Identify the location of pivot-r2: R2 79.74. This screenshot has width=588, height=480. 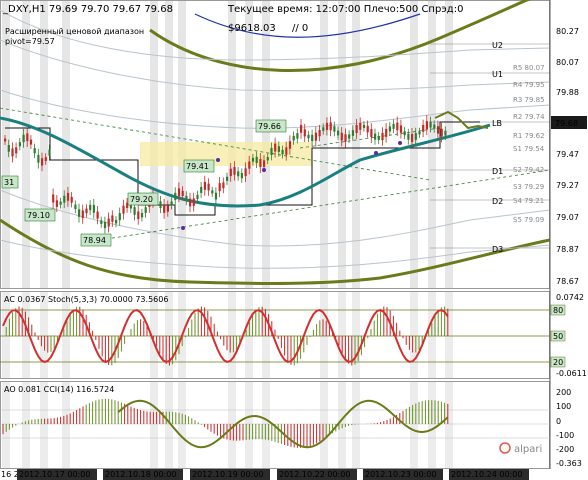
(529, 117).